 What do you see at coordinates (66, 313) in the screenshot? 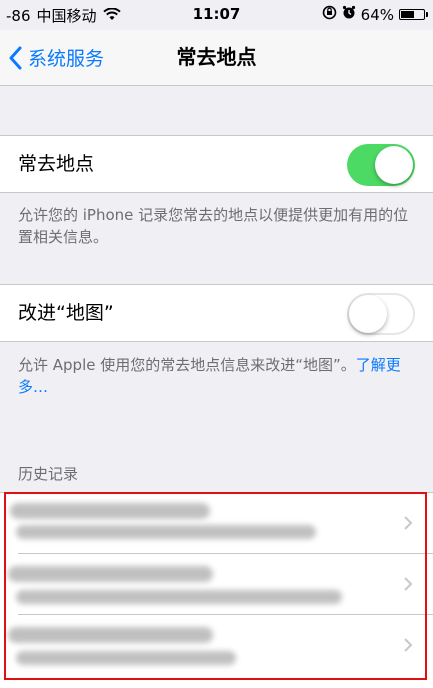
I see `improve-maps-label: 改进“地图”` at bounding box center [66, 313].